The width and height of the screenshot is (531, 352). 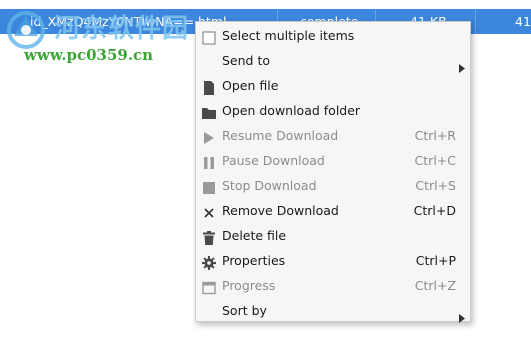 I want to click on menu-item-select-multiple: Select multiple items, so click(x=333, y=35).